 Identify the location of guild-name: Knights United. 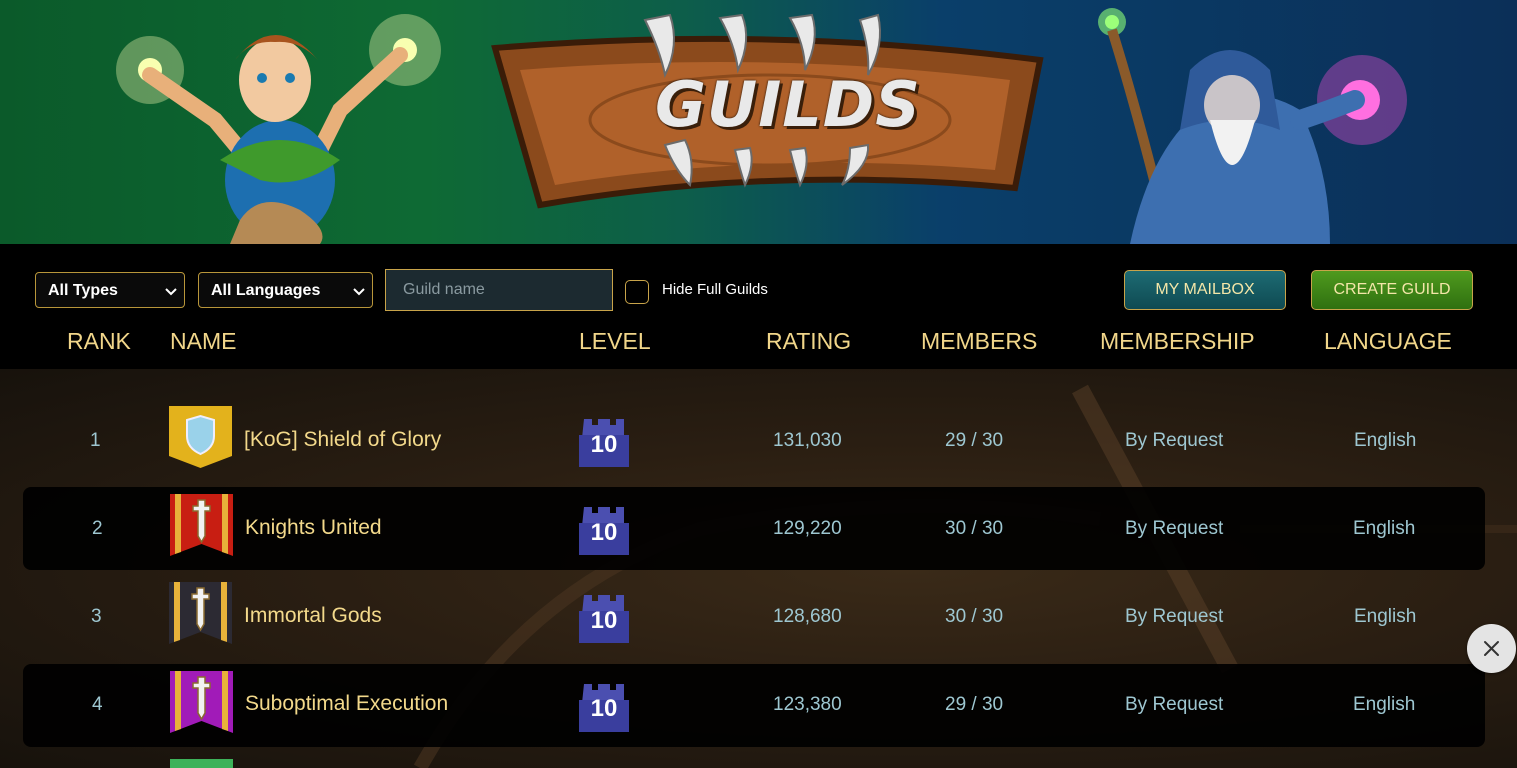
(313, 528).